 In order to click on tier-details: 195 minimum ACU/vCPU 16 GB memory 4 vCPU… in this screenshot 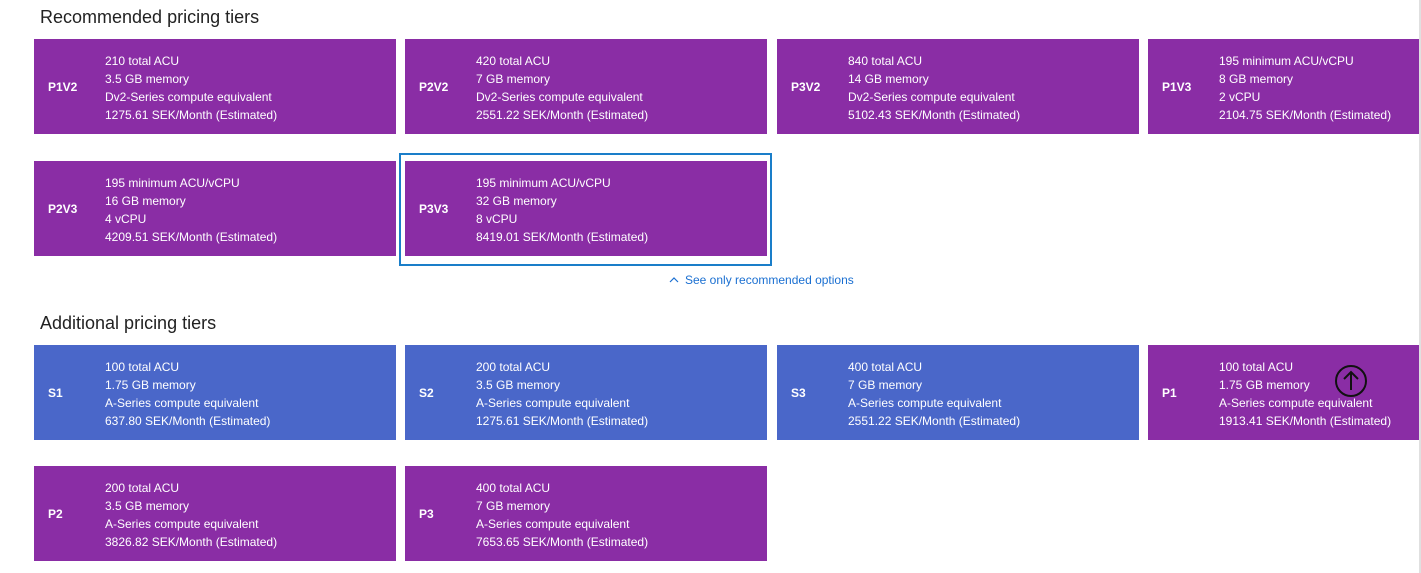, I will do `click(191, 210)`.